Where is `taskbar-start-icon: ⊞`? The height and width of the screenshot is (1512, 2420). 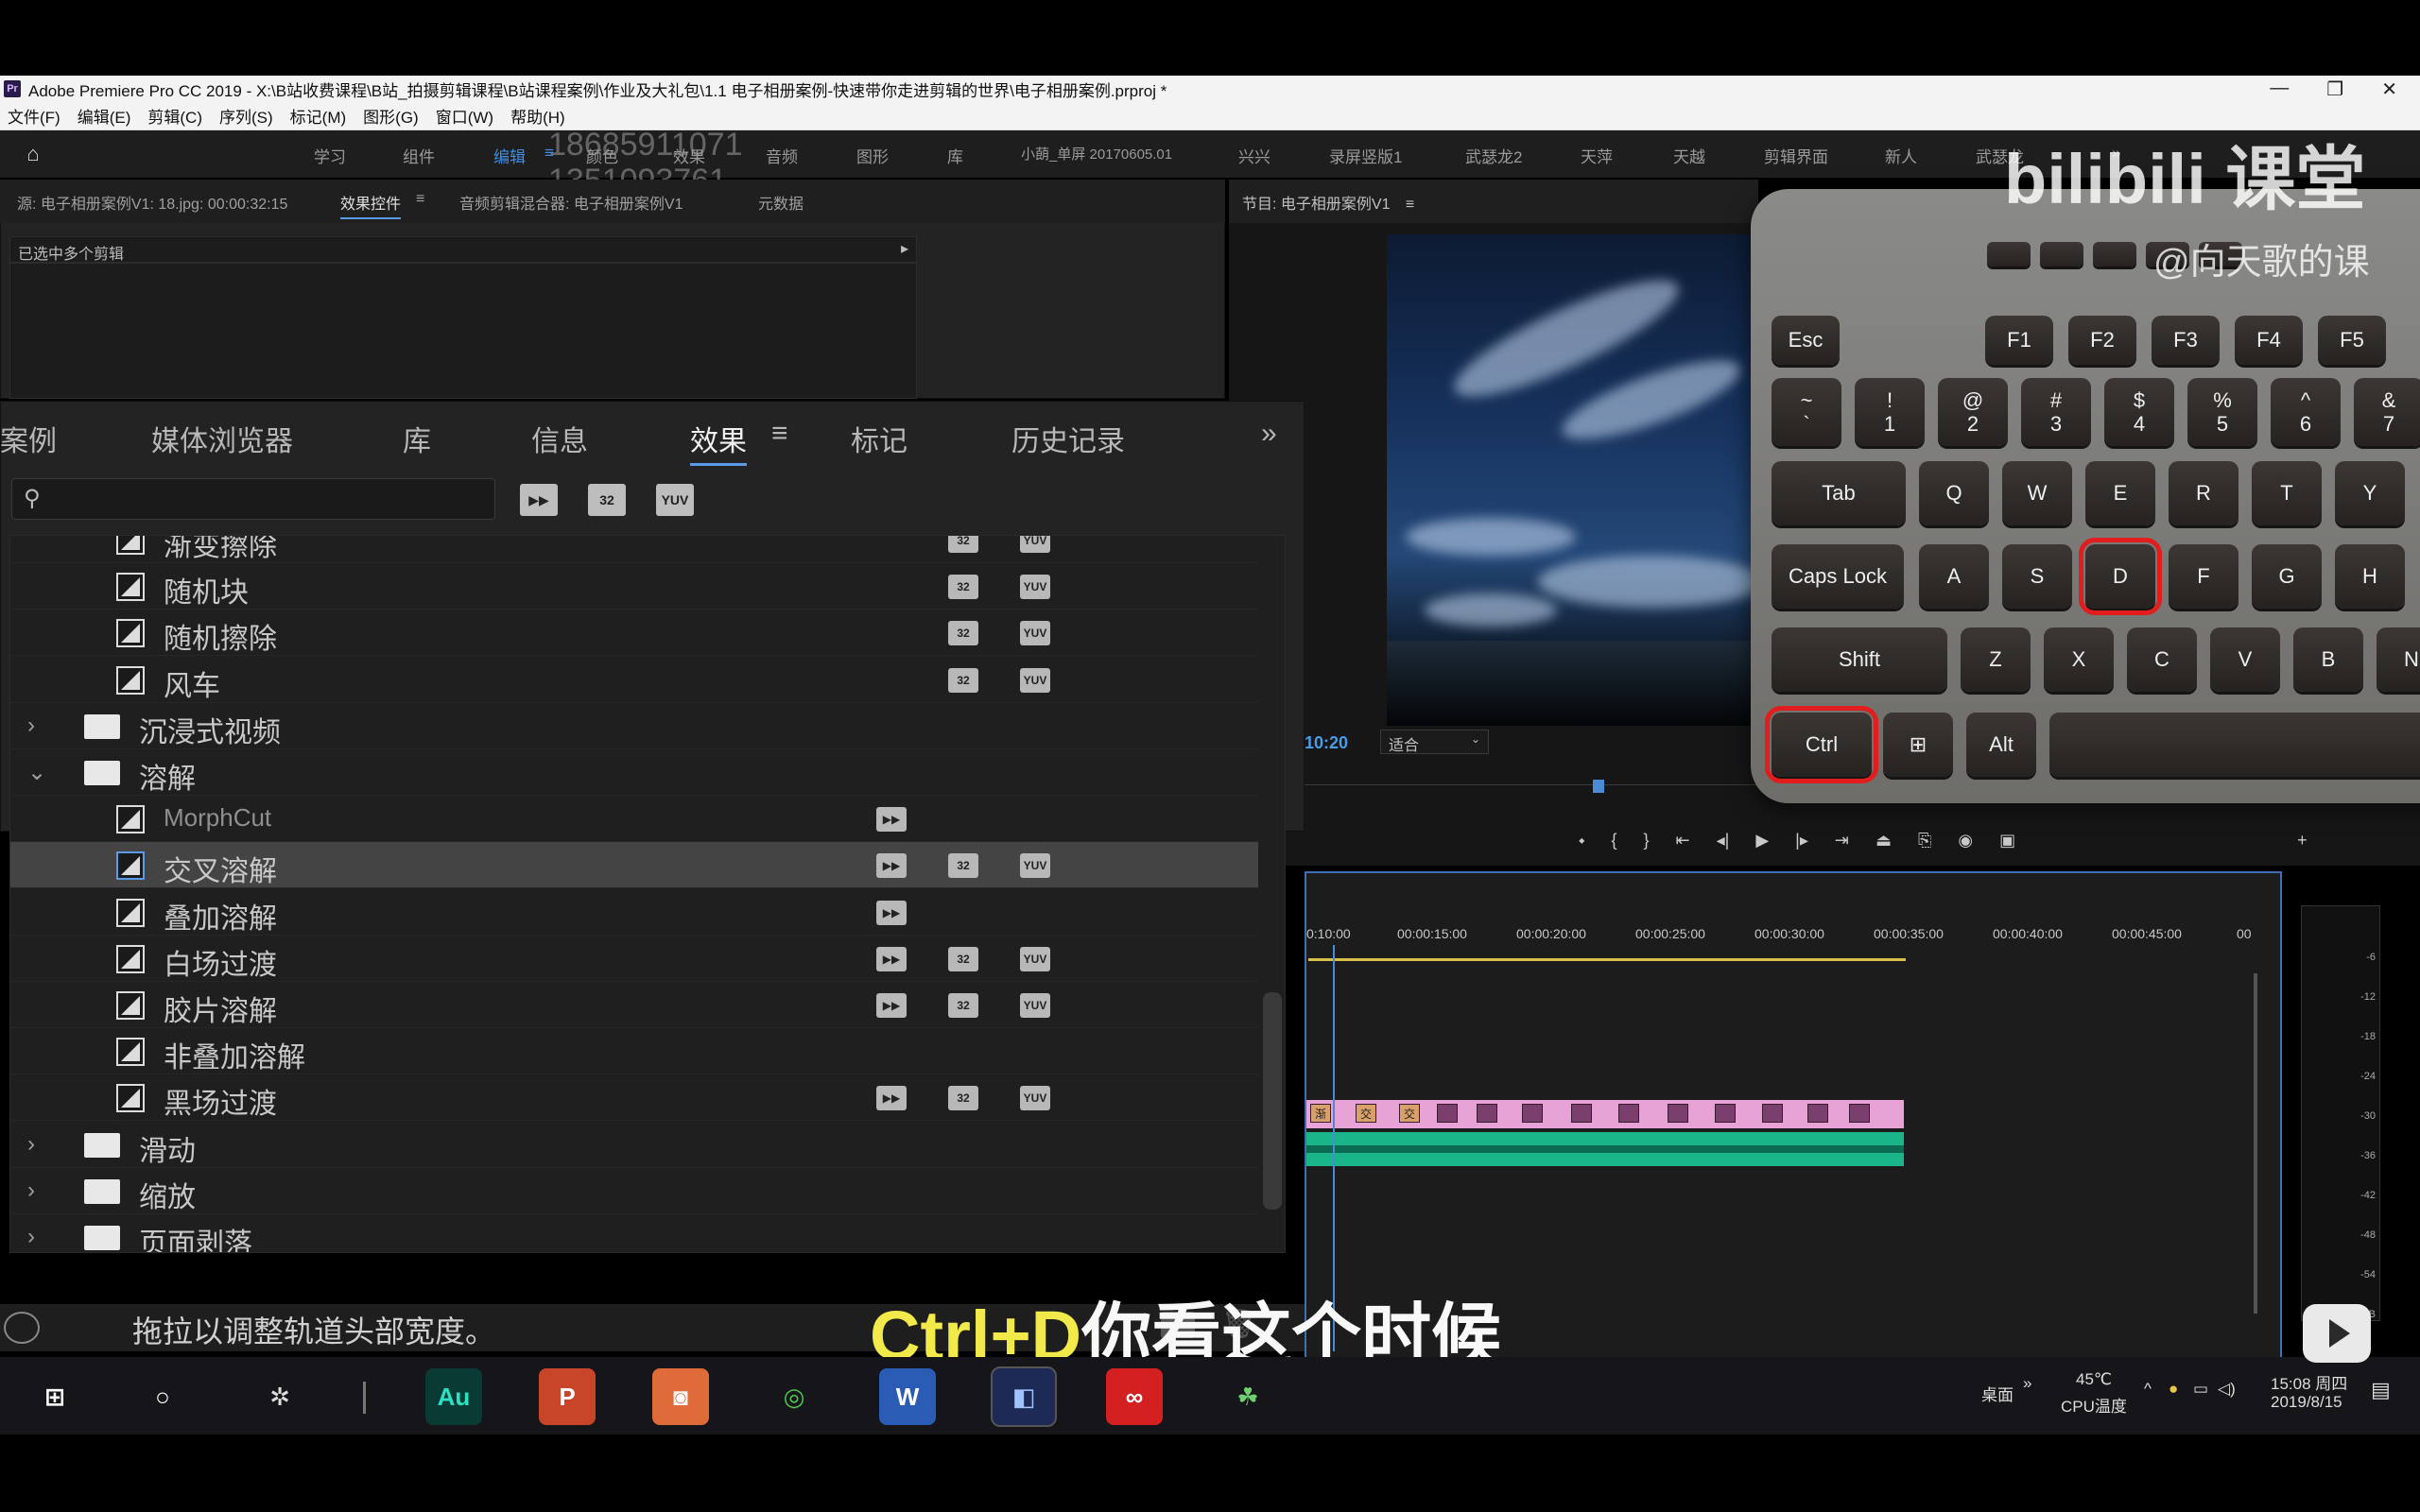 taskbar-start-icon: ⊞ is located at coordinates (54, 1396).